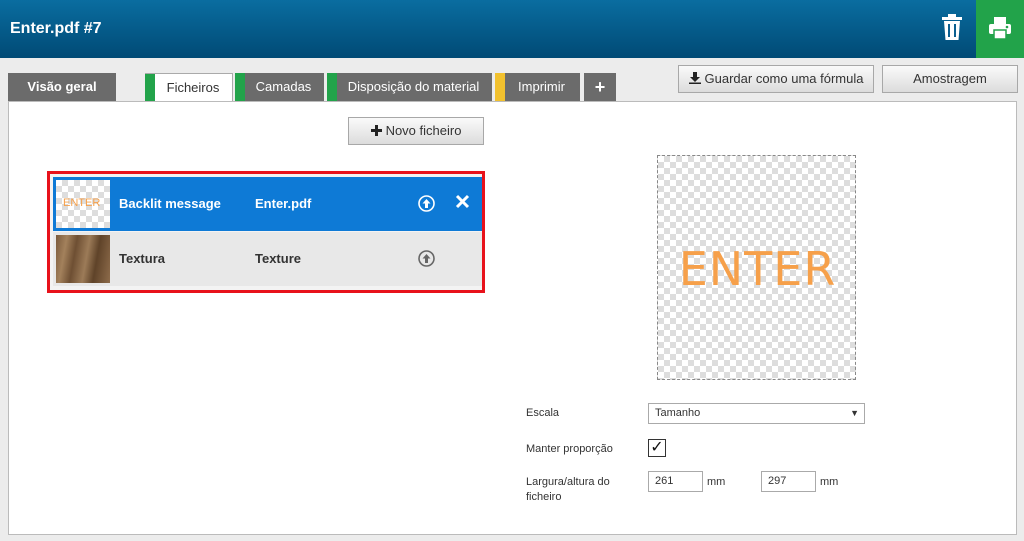 The image size is (1024, 541). Describe the element at coordinates (716, 482) in the screenshot. I see `width-unit: mm` at that location.